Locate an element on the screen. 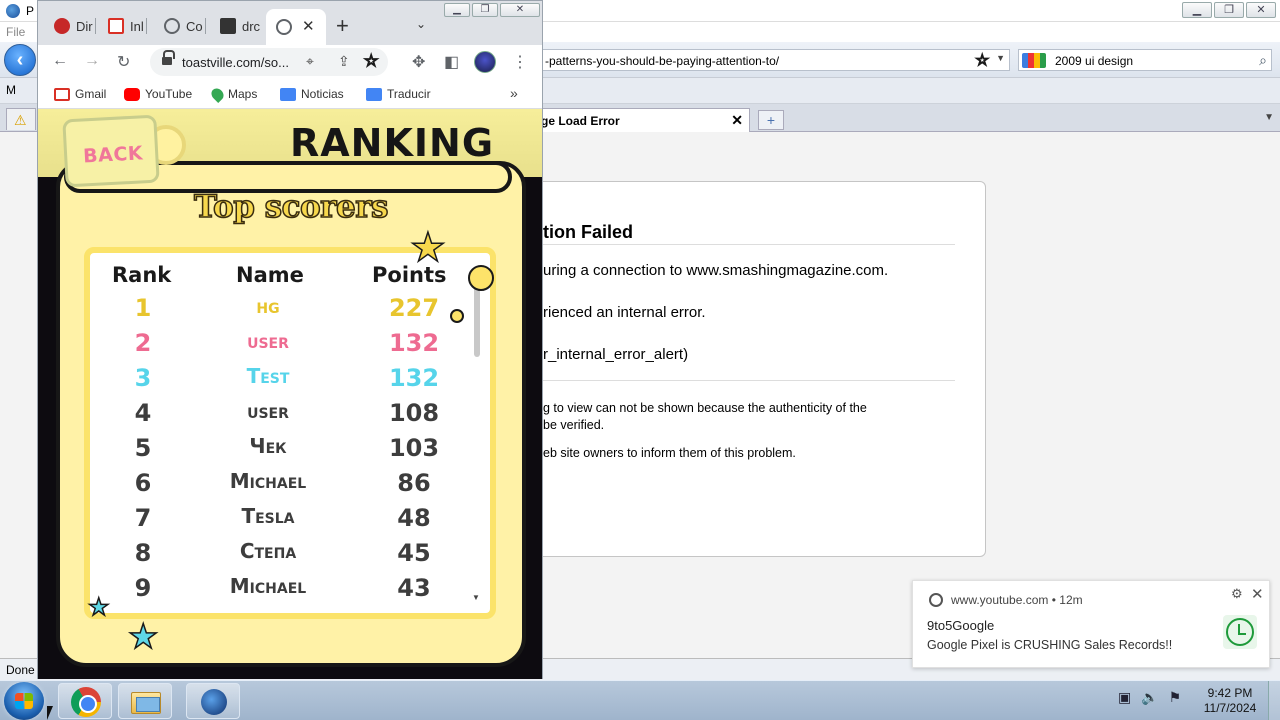 This screenshot has height=720, width=1280. orb-decoration is located at coordinates (481, 278).